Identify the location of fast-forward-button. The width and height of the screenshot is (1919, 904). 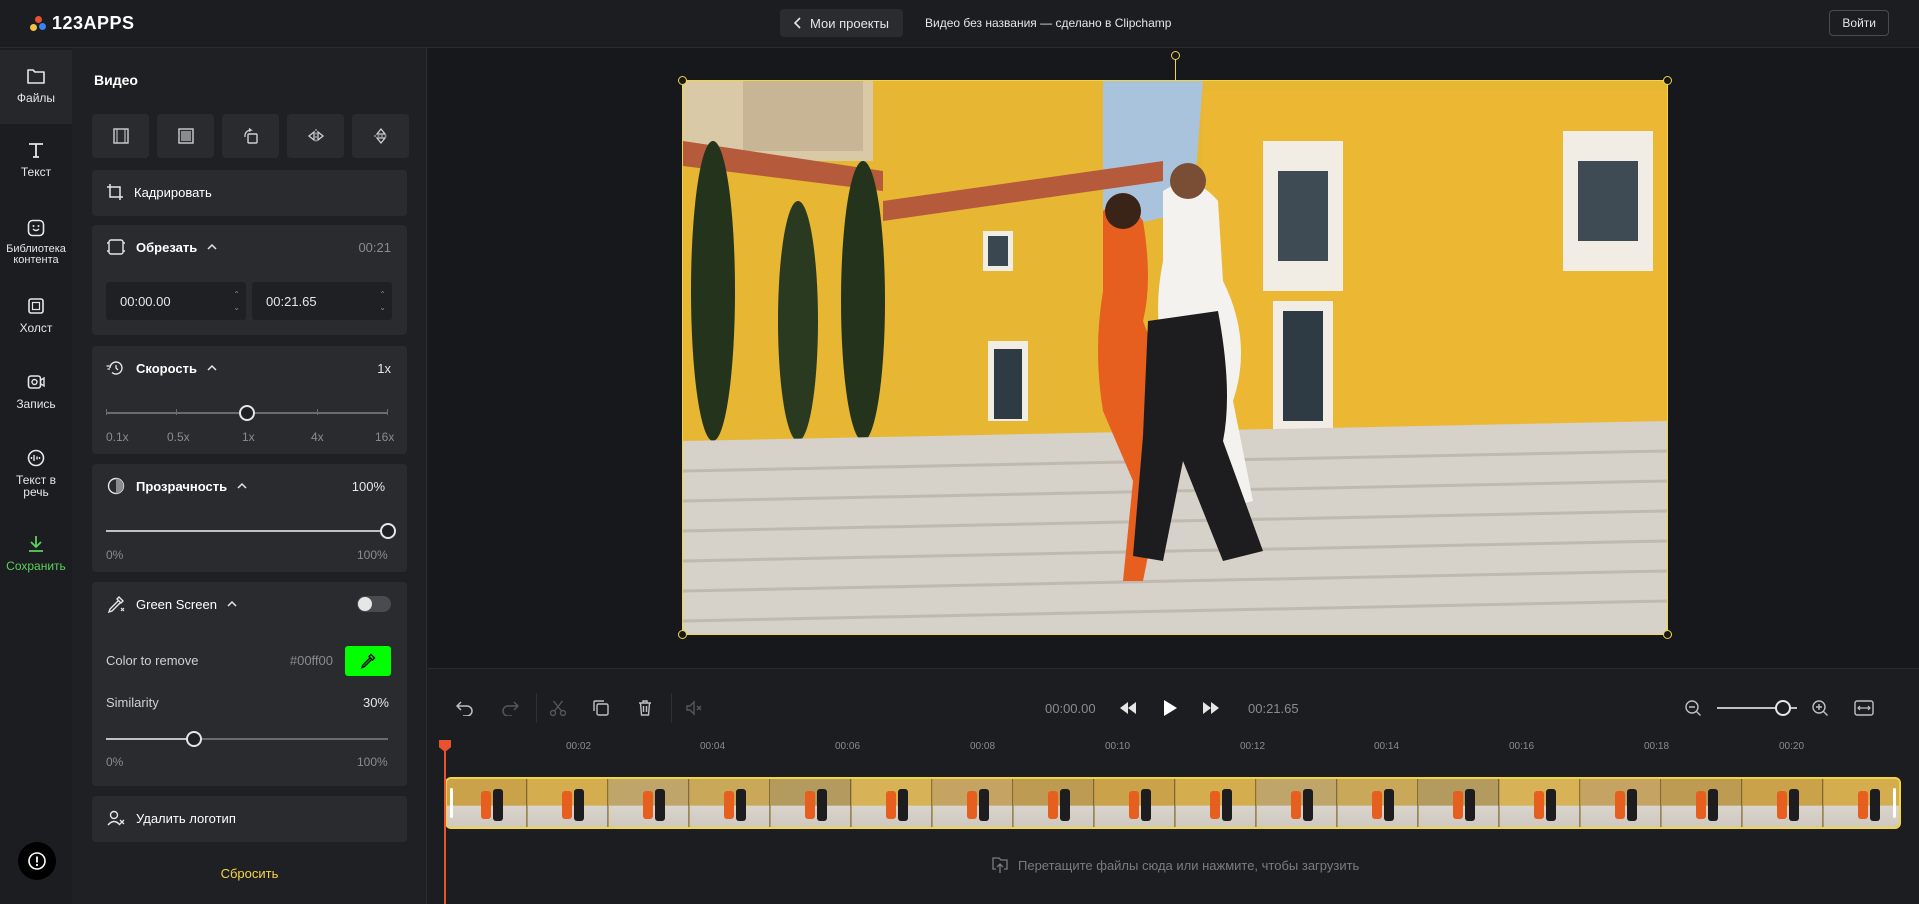
(1211, 708).